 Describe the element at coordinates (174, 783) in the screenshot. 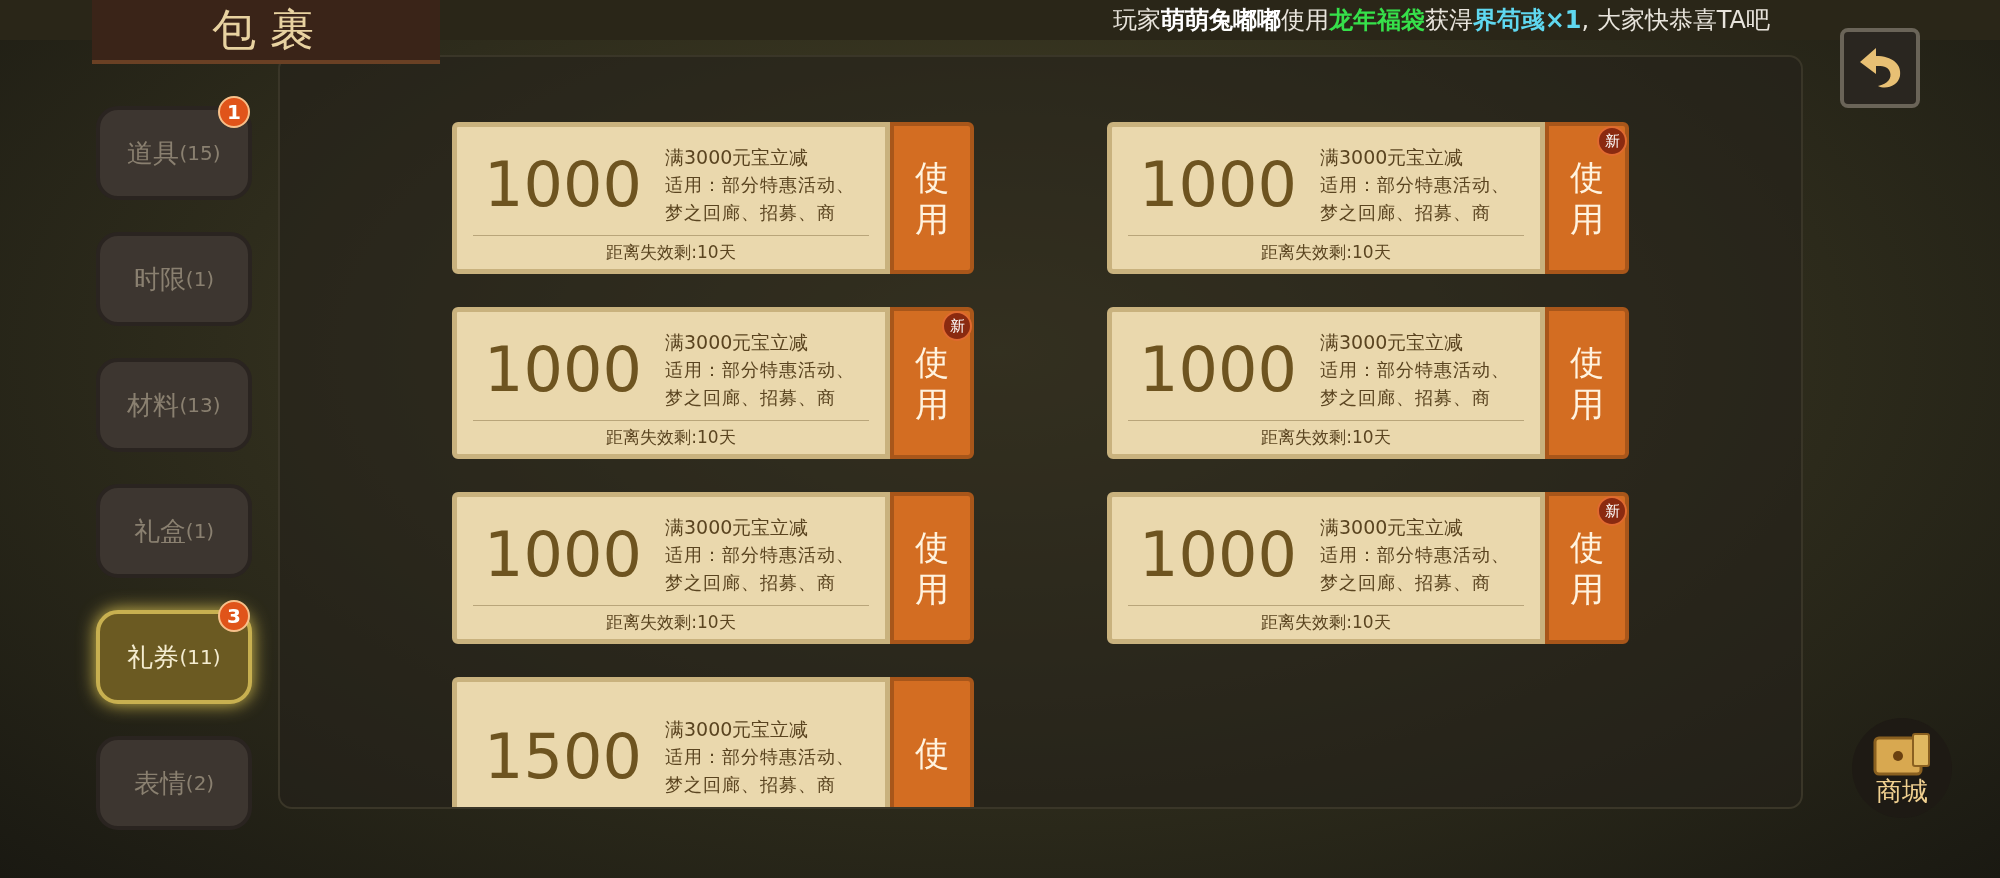

I see `category-tab: 表情(2)` at that location.